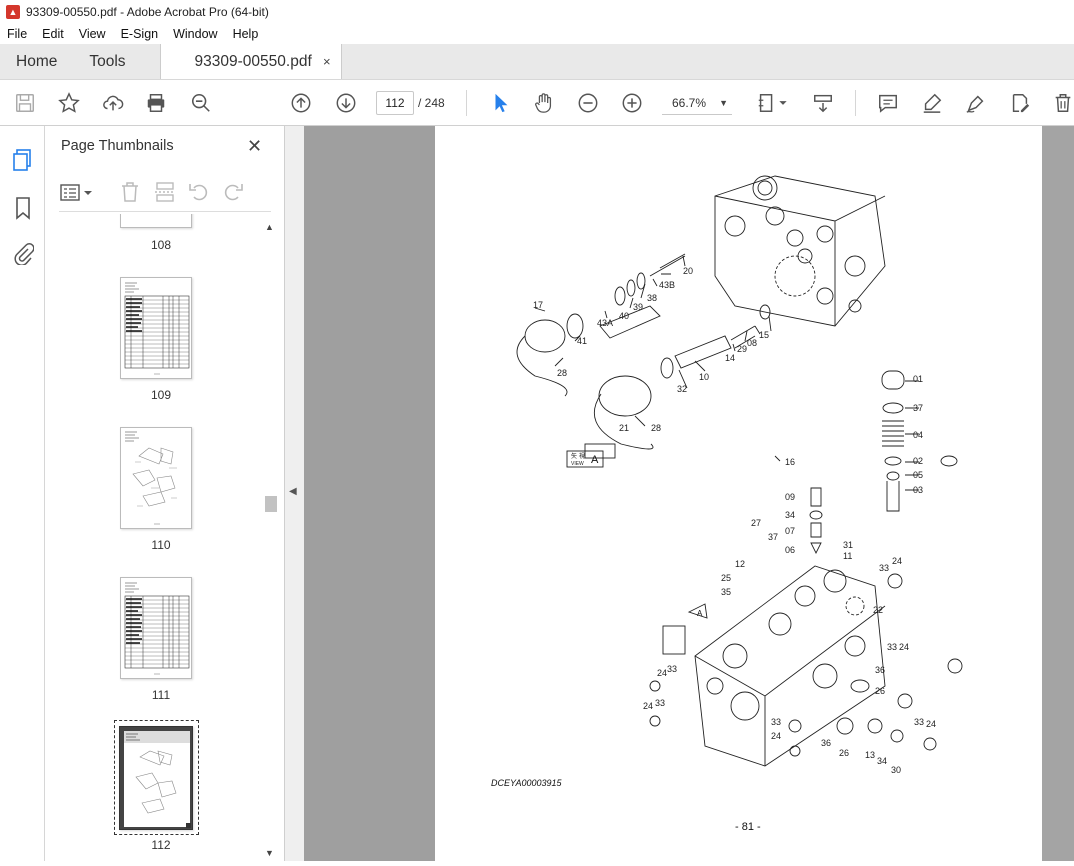  Describe the element at coordinates (656, 428) in the screenshot. I see `callout: 28` at that location.